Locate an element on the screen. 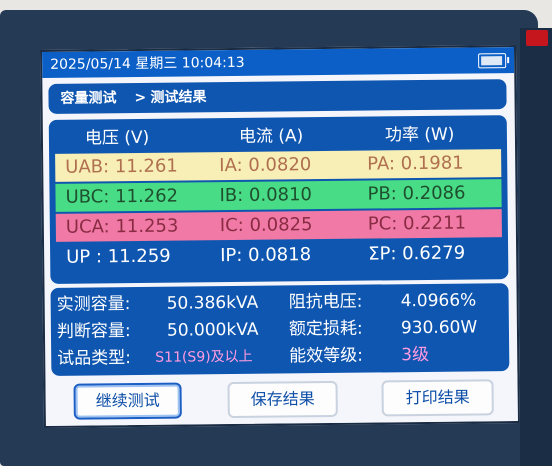 The width and height of the screenshot is (552, 466). datetime: 2025/05/14 星期三 10:04:13 is located at coordinates (147, 63).